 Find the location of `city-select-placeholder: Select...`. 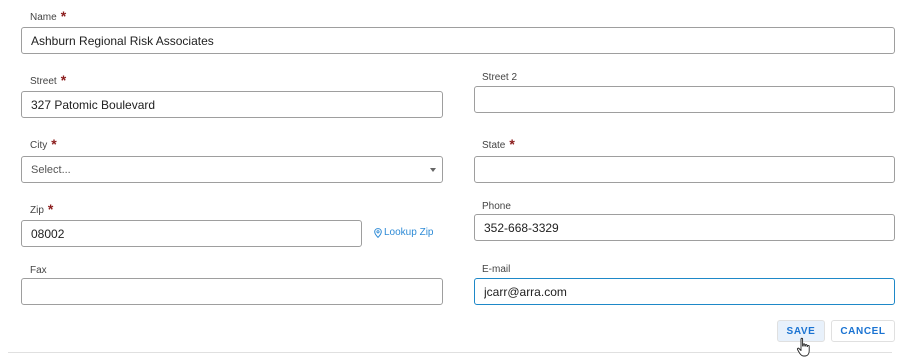

city-select-placeholder: Select... is located at coordinates (51, 169).